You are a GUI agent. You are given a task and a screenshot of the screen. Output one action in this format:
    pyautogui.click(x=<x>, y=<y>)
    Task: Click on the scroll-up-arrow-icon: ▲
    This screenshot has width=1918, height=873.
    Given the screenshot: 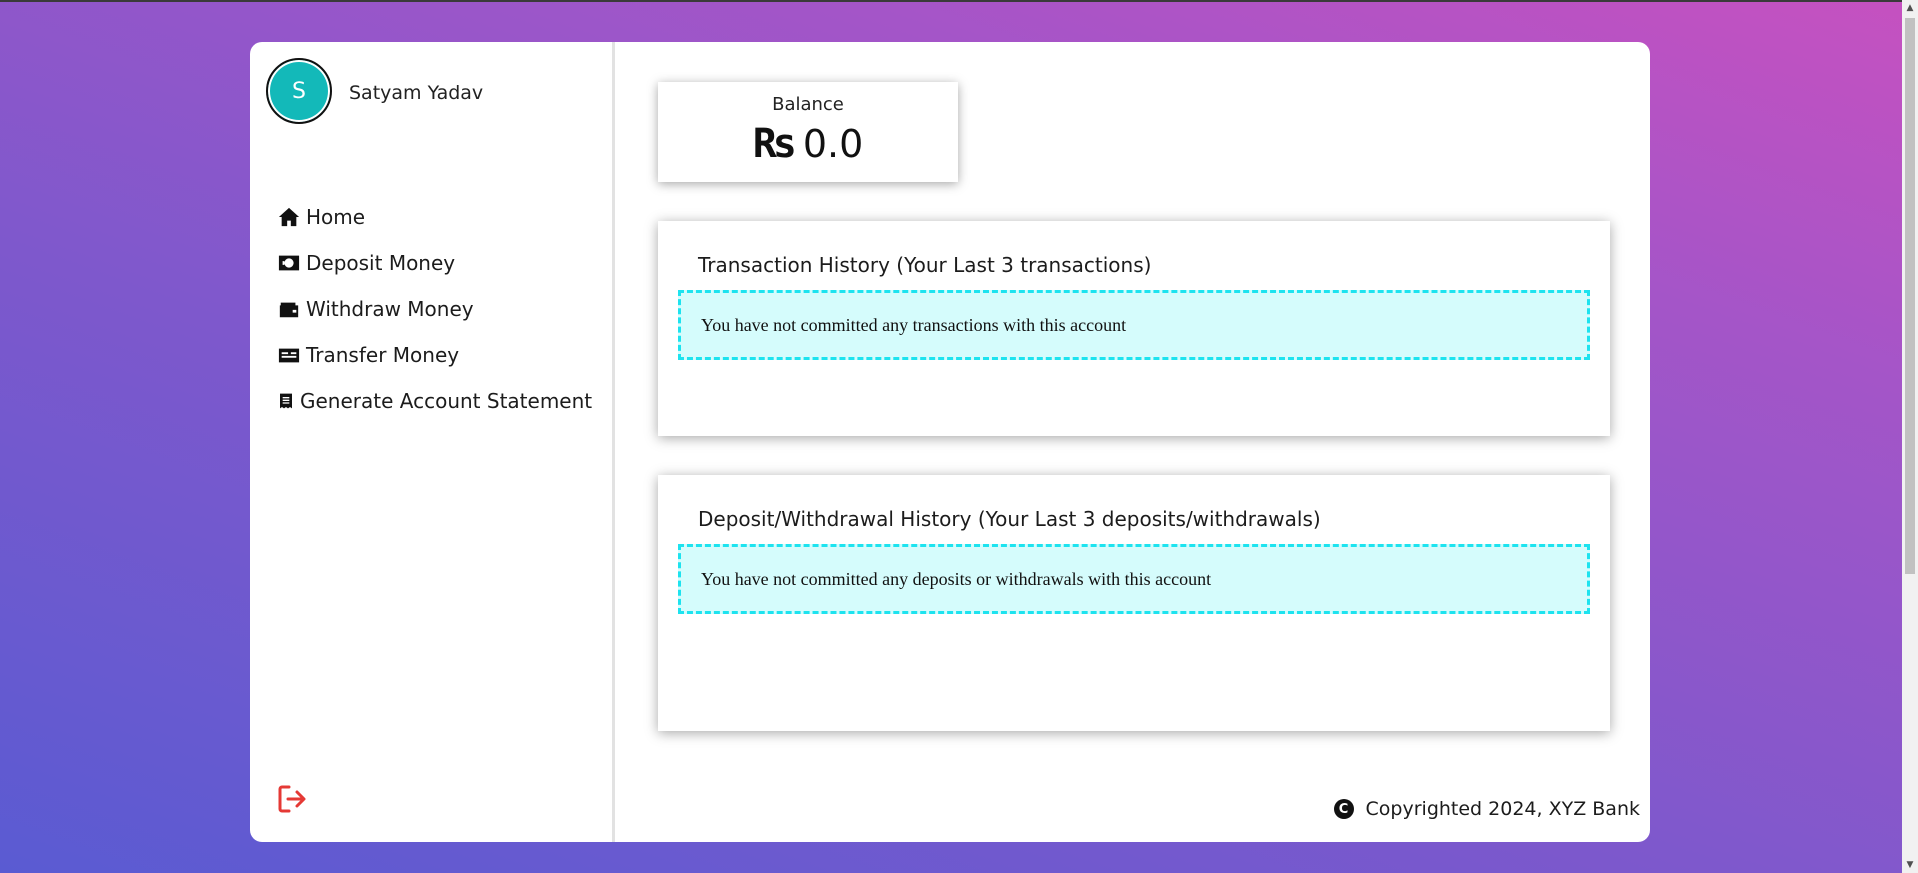 What is the action you would take?
    pyautogui.click(x=1910, y=8)
    